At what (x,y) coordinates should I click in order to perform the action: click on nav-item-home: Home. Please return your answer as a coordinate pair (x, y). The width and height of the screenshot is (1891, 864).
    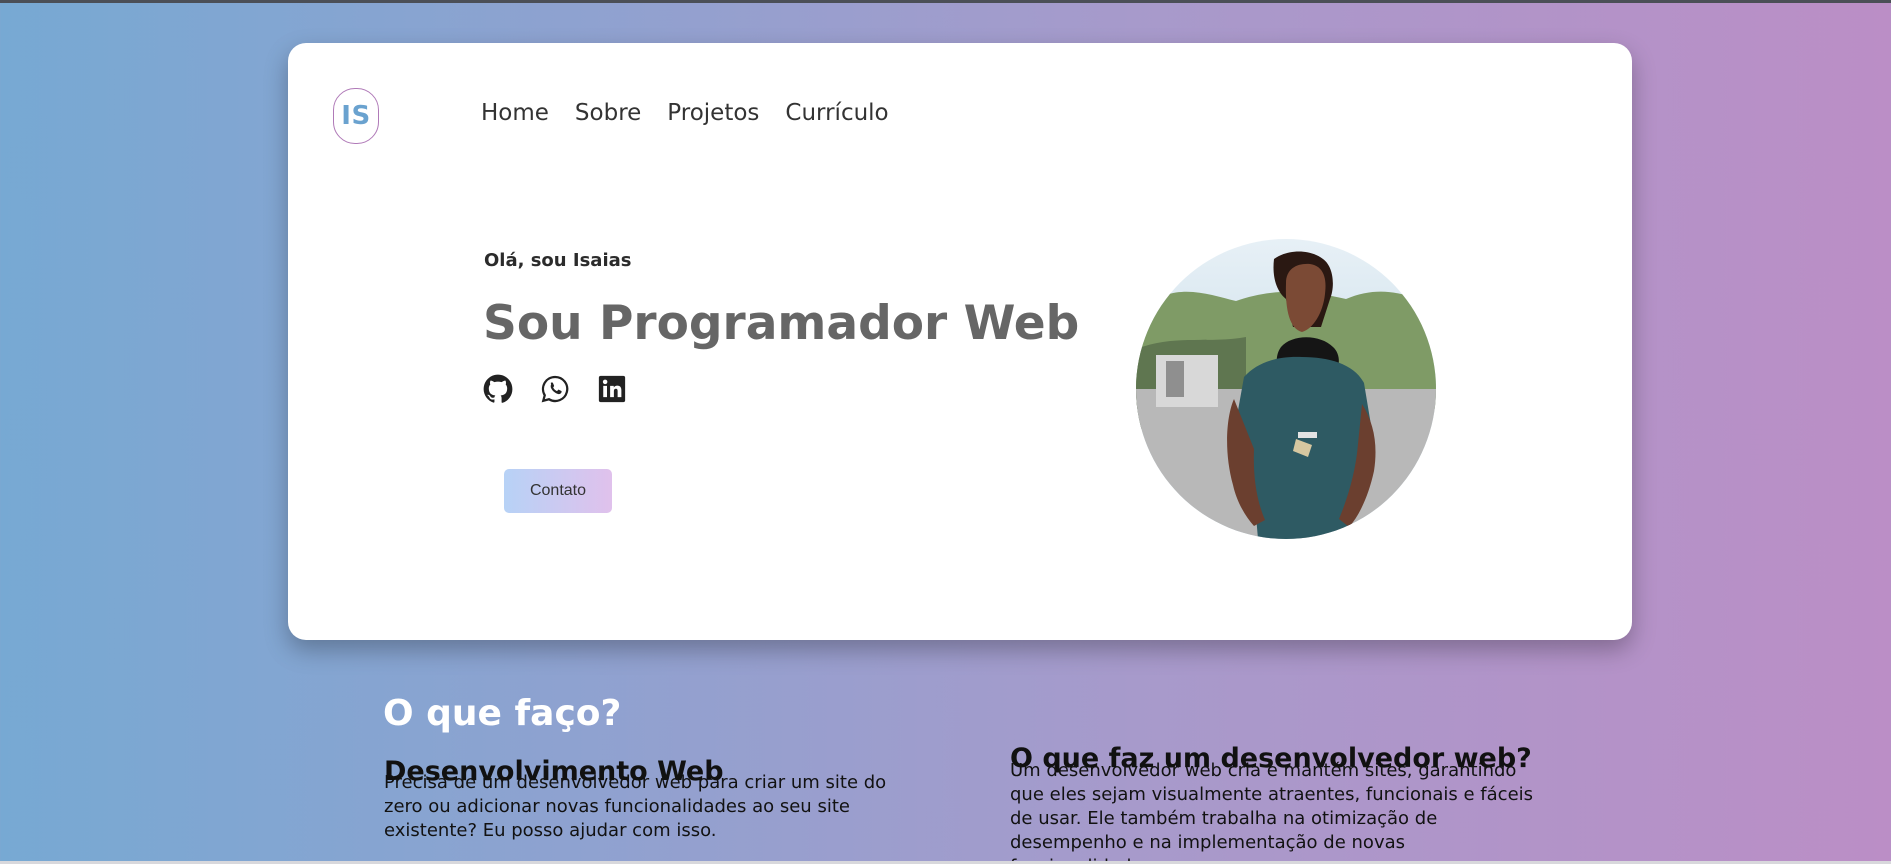
    Looking at the image, I should click on (515, 113).